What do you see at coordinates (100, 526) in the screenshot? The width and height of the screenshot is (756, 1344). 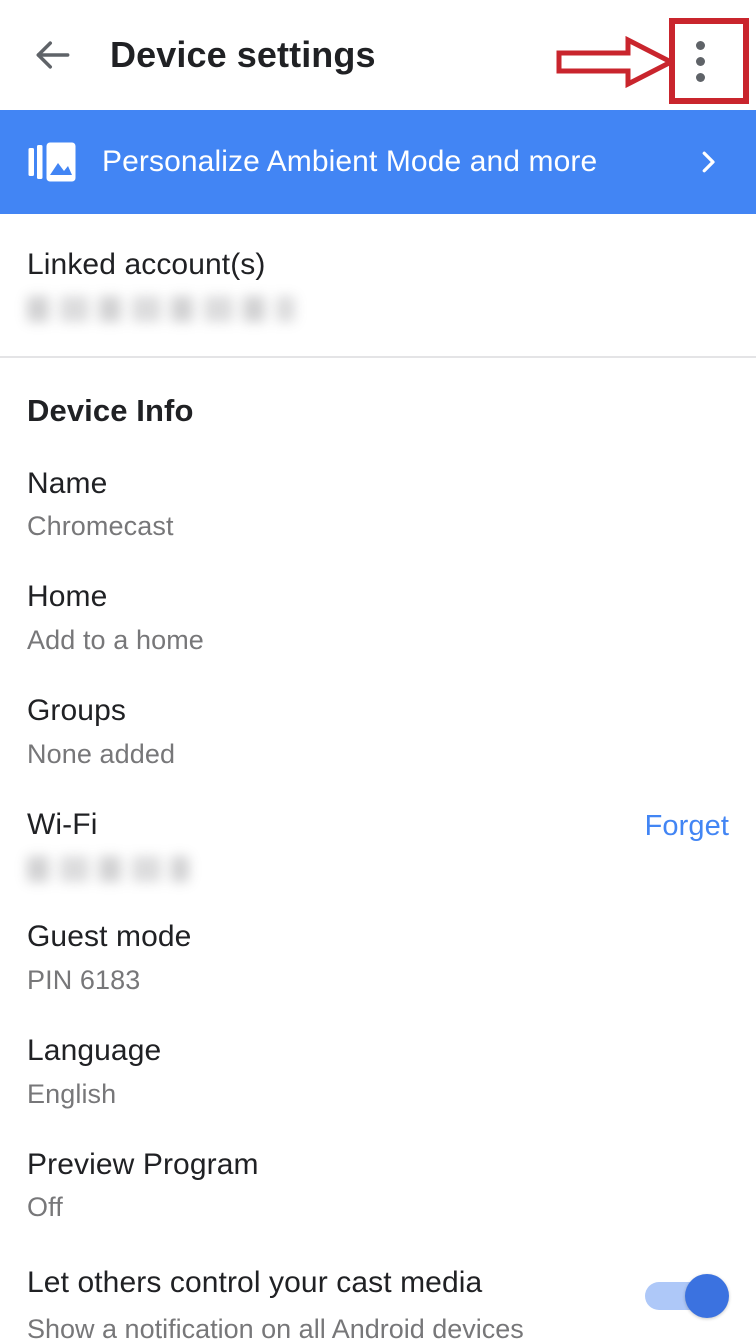 I see `setting-row-name-value: Chromecast` at bounding box center [100, 526].